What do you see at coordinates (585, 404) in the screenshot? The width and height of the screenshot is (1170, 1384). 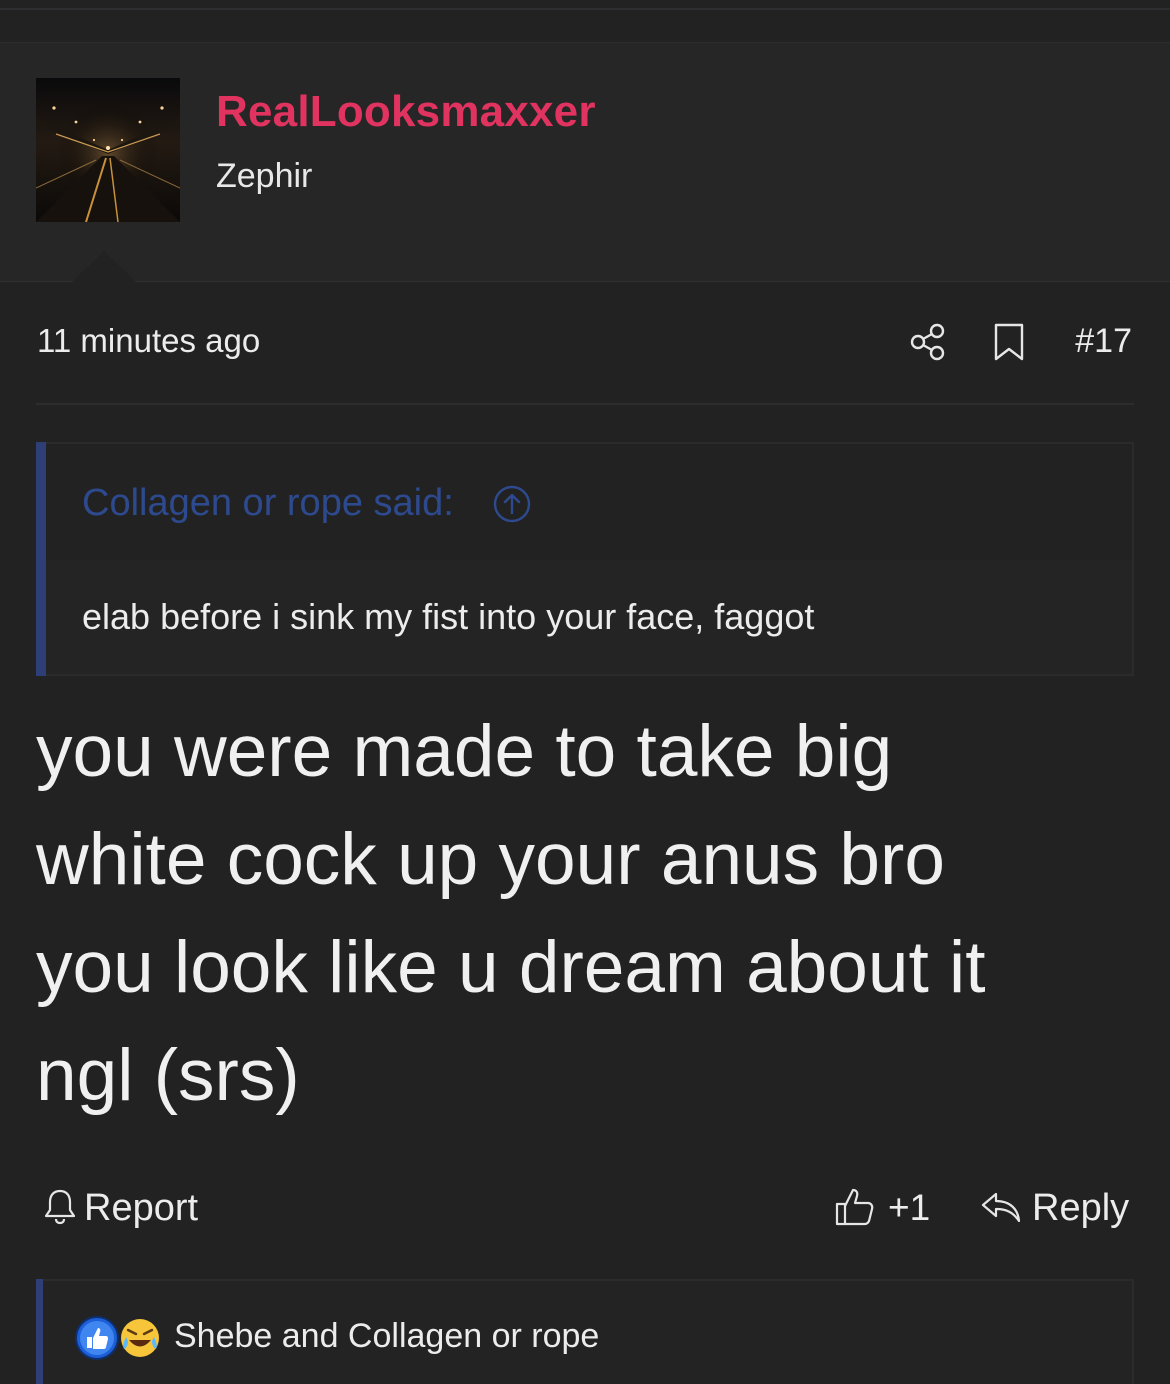 I see `meta-divider` at bounding box center [585, 404].